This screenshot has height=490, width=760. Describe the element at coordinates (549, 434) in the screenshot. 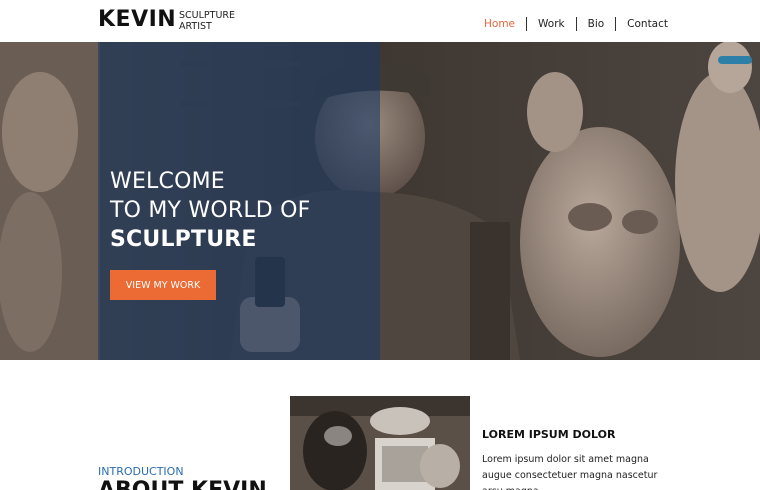

I see `intro-subheading: LOREM IPSUM DOLOR` at that location.